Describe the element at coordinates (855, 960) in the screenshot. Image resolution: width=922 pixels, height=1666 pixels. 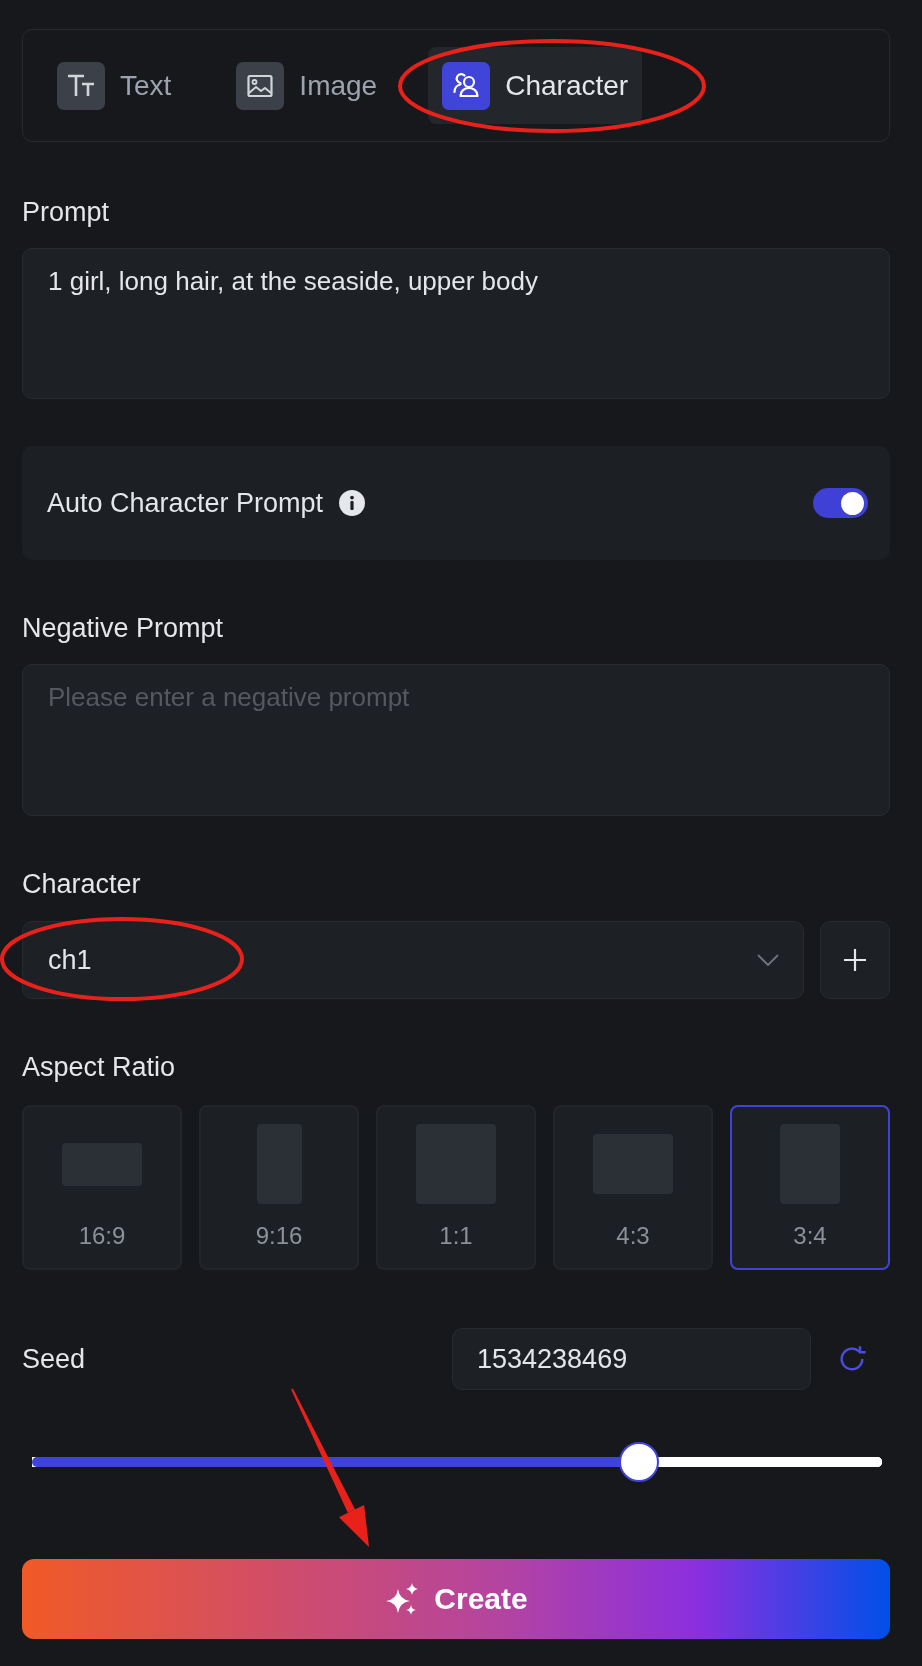
I see `plus-icon` at that location.